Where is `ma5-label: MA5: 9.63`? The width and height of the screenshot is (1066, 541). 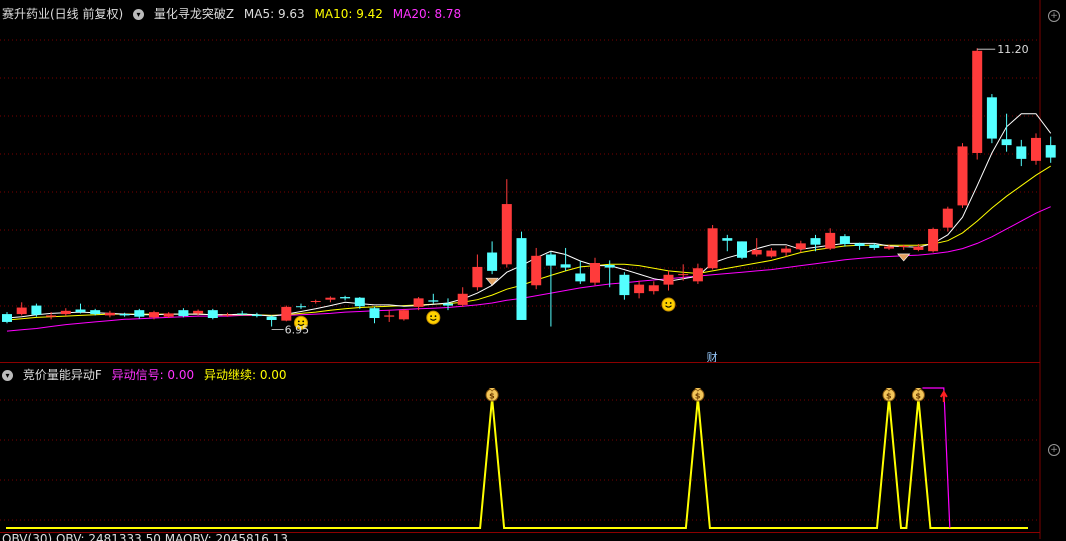 ma5-label: MA5: 9.63 is located at coordinates (274, 14).